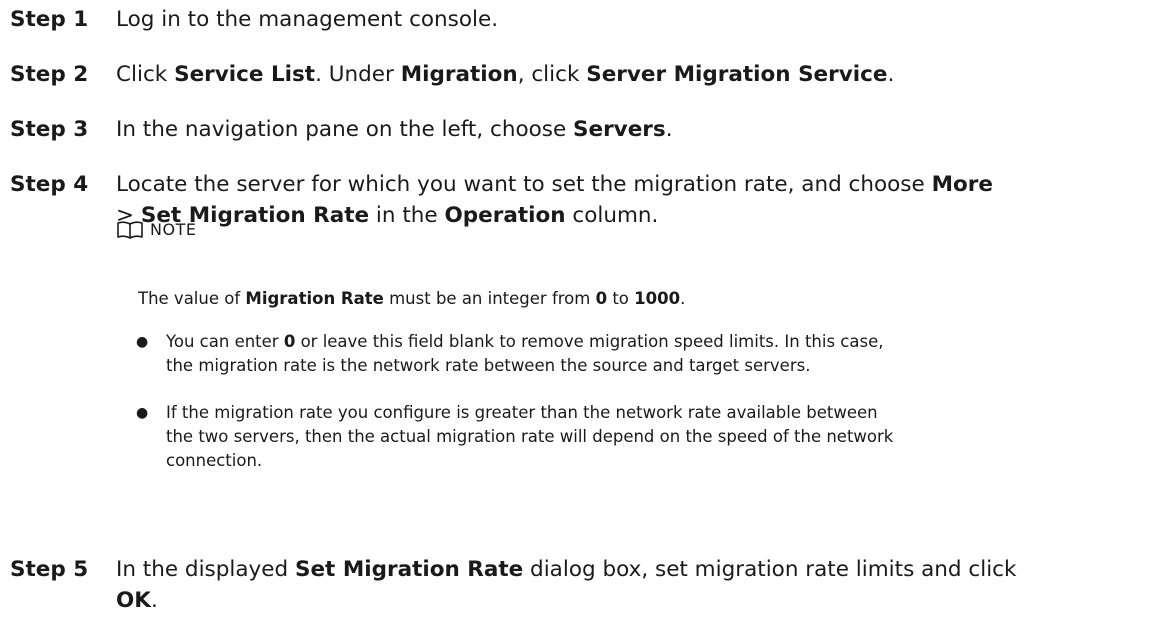 This screenshot has height=626, width=1174. Describe the element at coordinates (307, 19) in the screenshot. I see `text-run: Log in to the management console.` at that location.